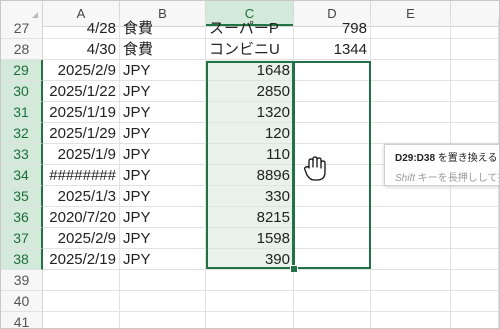 The height and width of the screenshot is (329, 500). Describe the element at coordinates (163, 28) in the screenshot. I see `cell-b27: 食費` at that location.